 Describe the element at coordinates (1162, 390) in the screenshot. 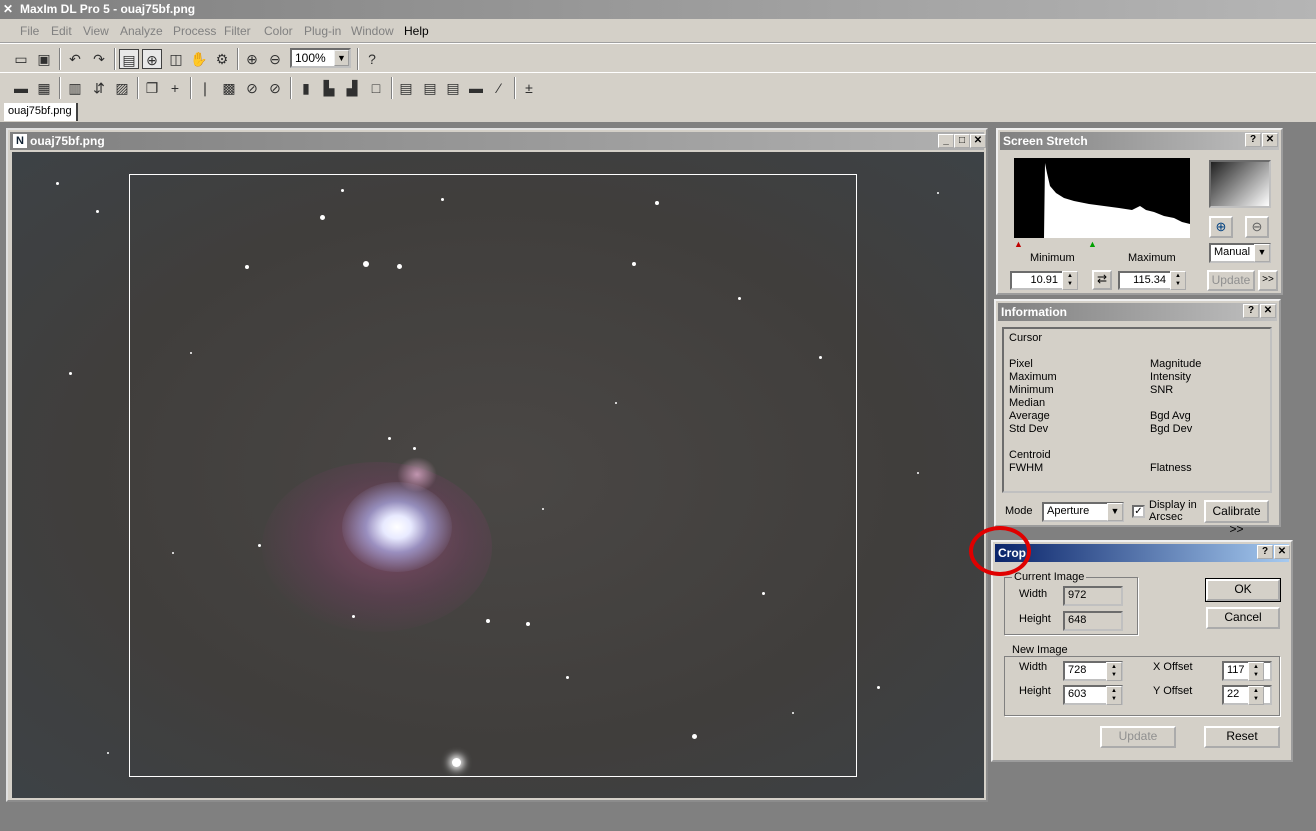

I see `snr-label: SNR` at that location.